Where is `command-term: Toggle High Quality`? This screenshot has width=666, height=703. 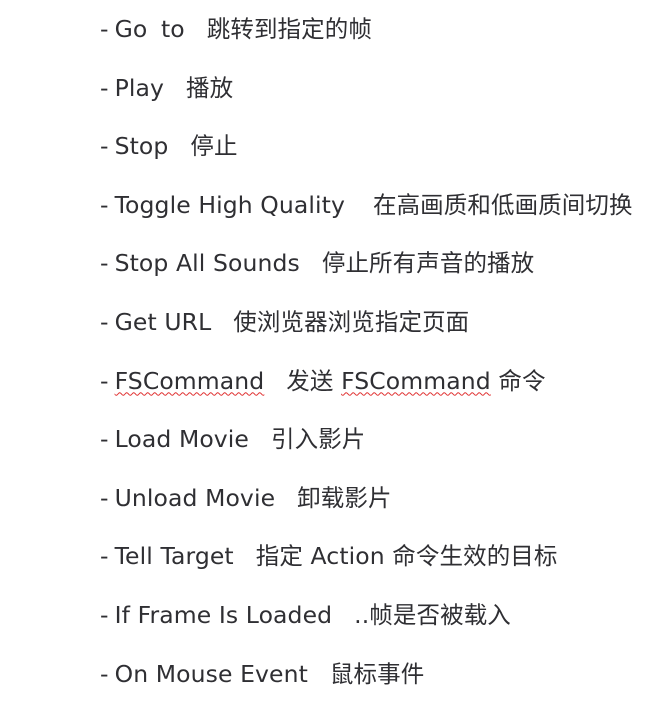 command-term: Toggle High Quality is located at coordinates (229, 204).